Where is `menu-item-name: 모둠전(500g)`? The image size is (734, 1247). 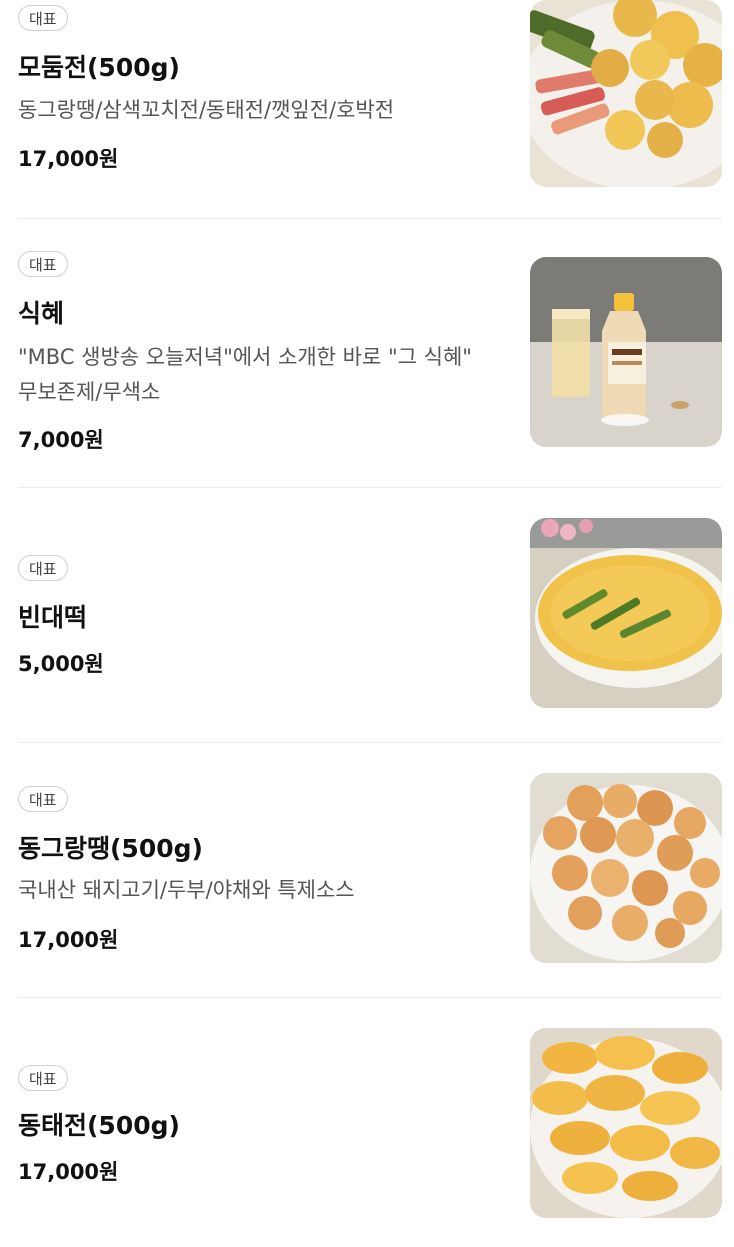 menu-item-name: 모둠전(500g) is located at coordinates (99, 67).